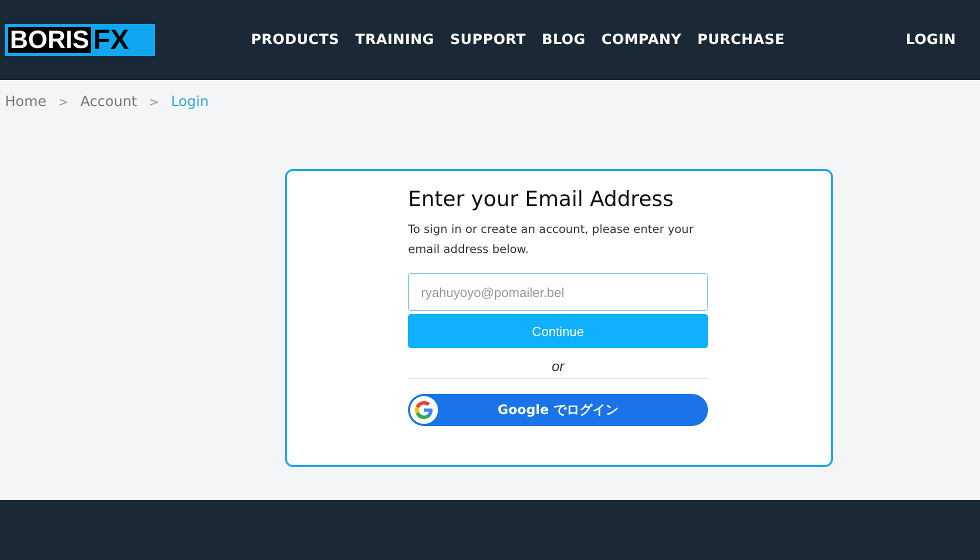 The width and height of the screenshot is (980, 560). What do you see at coordinates (741, 40) in the screenshot?
I see `nav-link: PURCHASE` at bounding box center [741, 40].